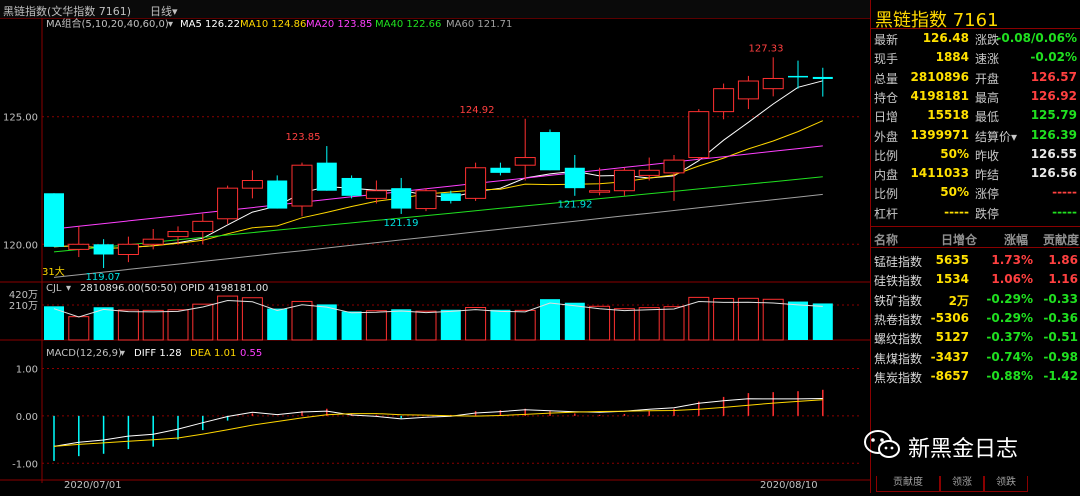 This screenshot has height=496, width=1080. What do you see at coordinates (1060, 375) in the screenshot?
I see `index-contribution: -1.42` at bounding box center [1060, 375].